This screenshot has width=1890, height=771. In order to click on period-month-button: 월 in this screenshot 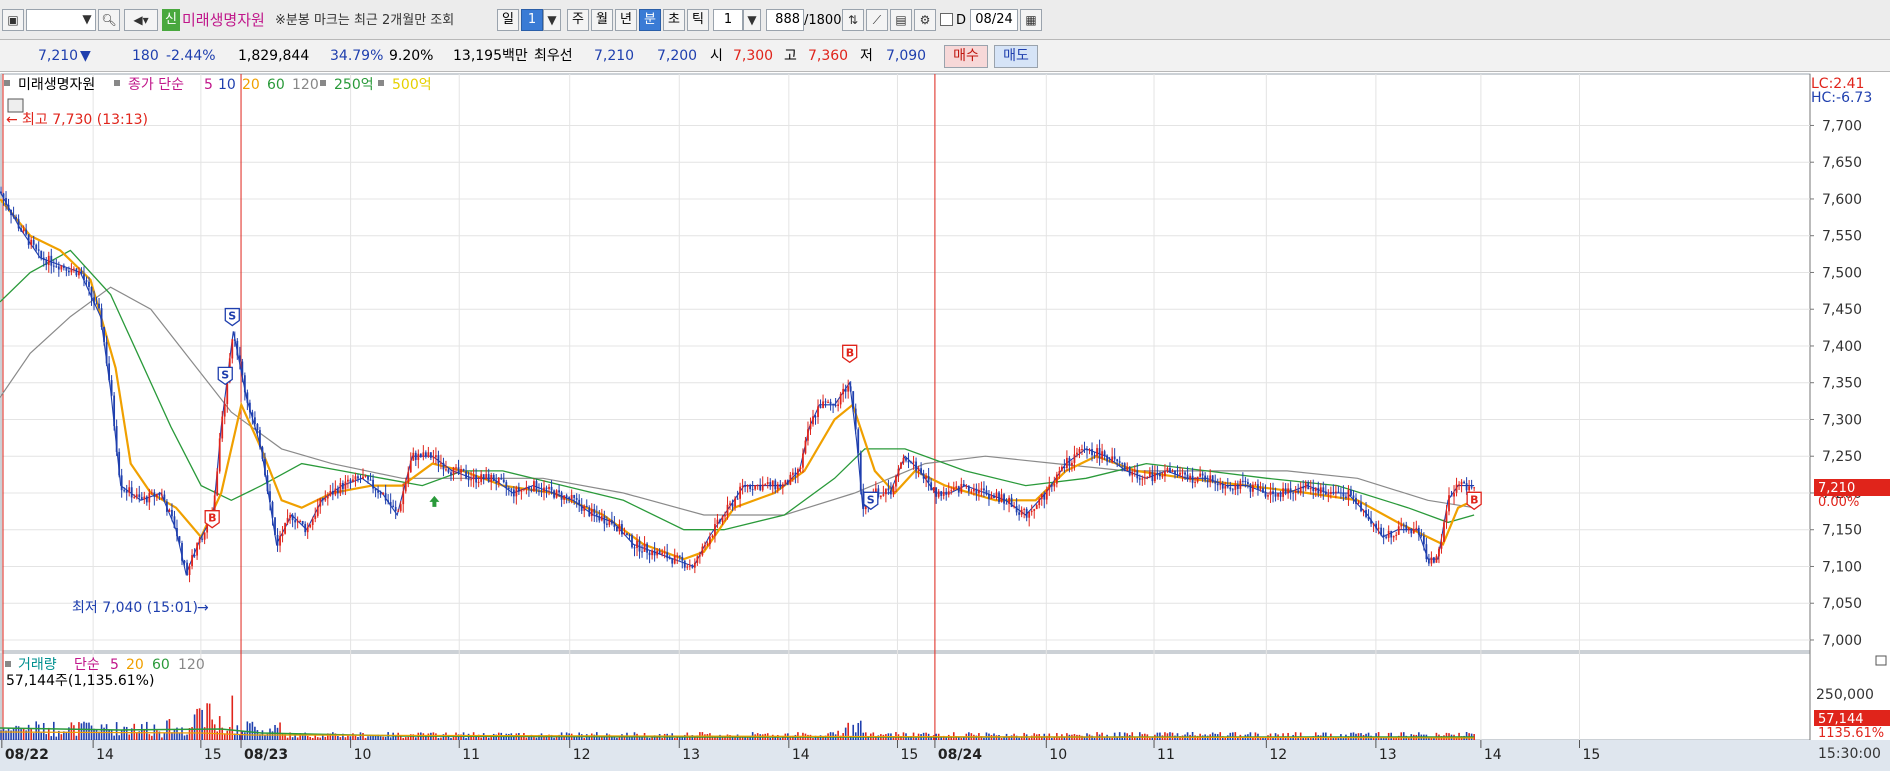, I will do `click(602, 20)`.